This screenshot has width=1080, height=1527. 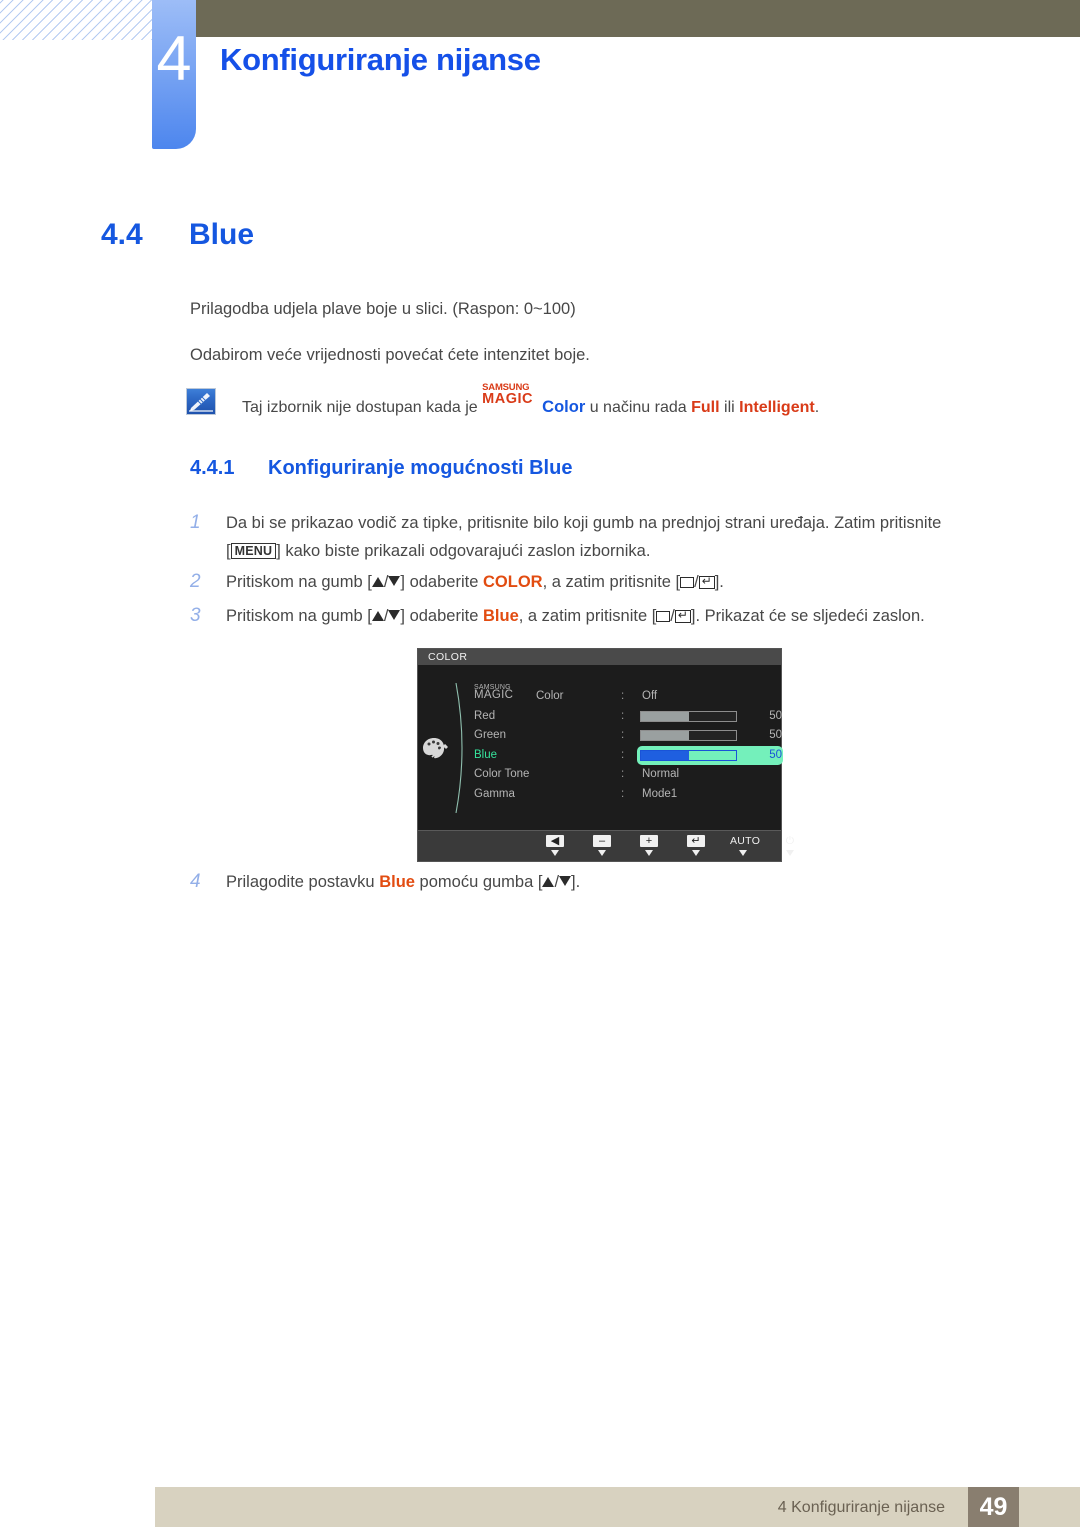 I want to click on step-2-keyword: COLOR, so click(x=512, y=582).